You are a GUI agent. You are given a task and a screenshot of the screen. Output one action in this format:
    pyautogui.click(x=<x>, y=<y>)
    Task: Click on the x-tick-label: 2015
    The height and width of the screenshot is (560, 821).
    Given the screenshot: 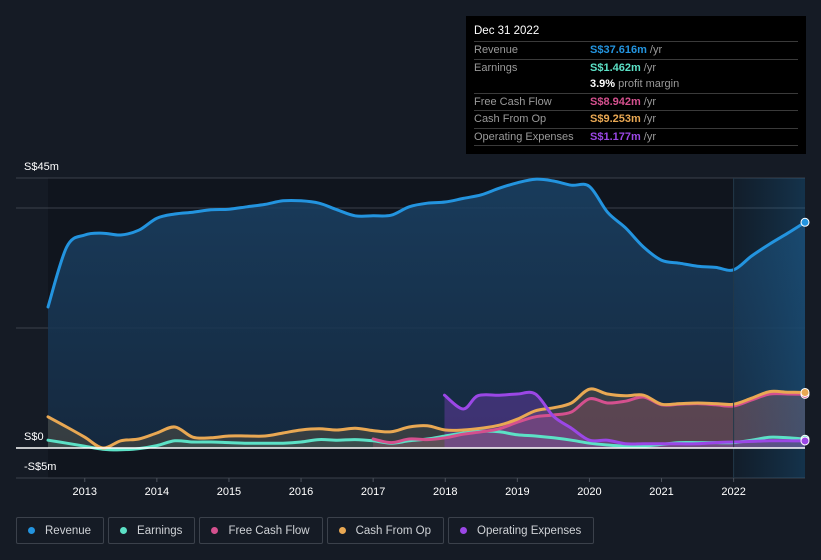 What is the action you would take?
    pyautogui.click(x=229, y=492)
    